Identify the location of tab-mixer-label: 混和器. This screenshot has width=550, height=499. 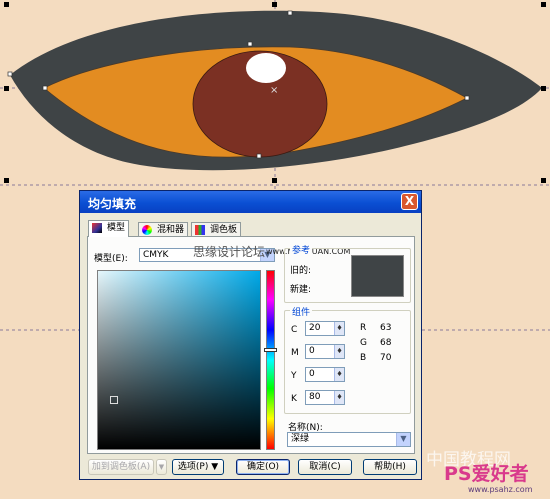
(171, 230).